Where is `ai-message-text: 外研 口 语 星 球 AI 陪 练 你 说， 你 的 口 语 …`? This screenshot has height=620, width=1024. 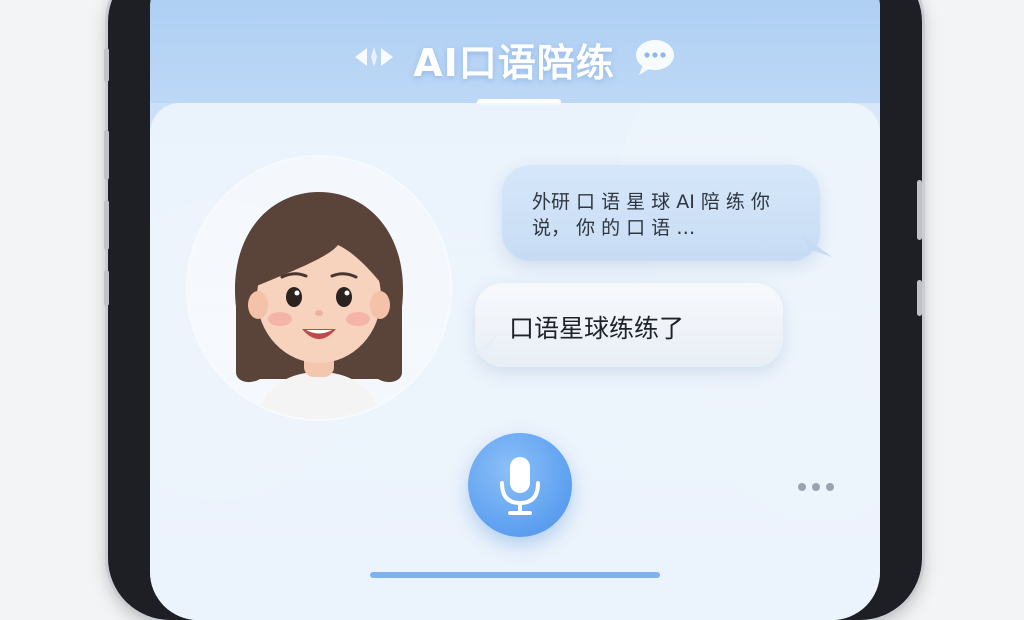 ai-message-text: 外研 口 语 星 球 AI 陪 练 你 说， 你 的 口 语 … is located at coordinates (651, 215).